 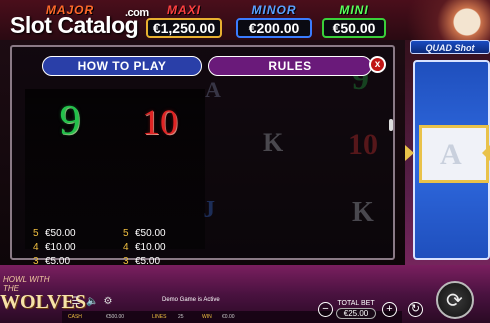 What do you see at coordinates (486, 153) in the screenshot?
I see `quad-arrow-right-icon` at bounding box center [486, 153].